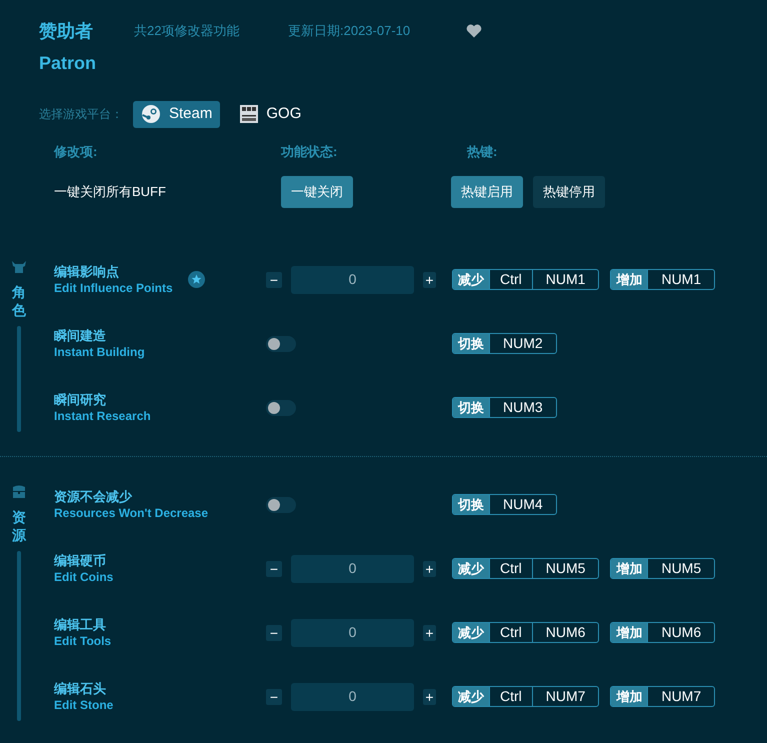 The image size is (767, 743). Describe the element at coordinates (317, 192) in the screenshot. I see `disable-all-button: 一键关闭` at that location.